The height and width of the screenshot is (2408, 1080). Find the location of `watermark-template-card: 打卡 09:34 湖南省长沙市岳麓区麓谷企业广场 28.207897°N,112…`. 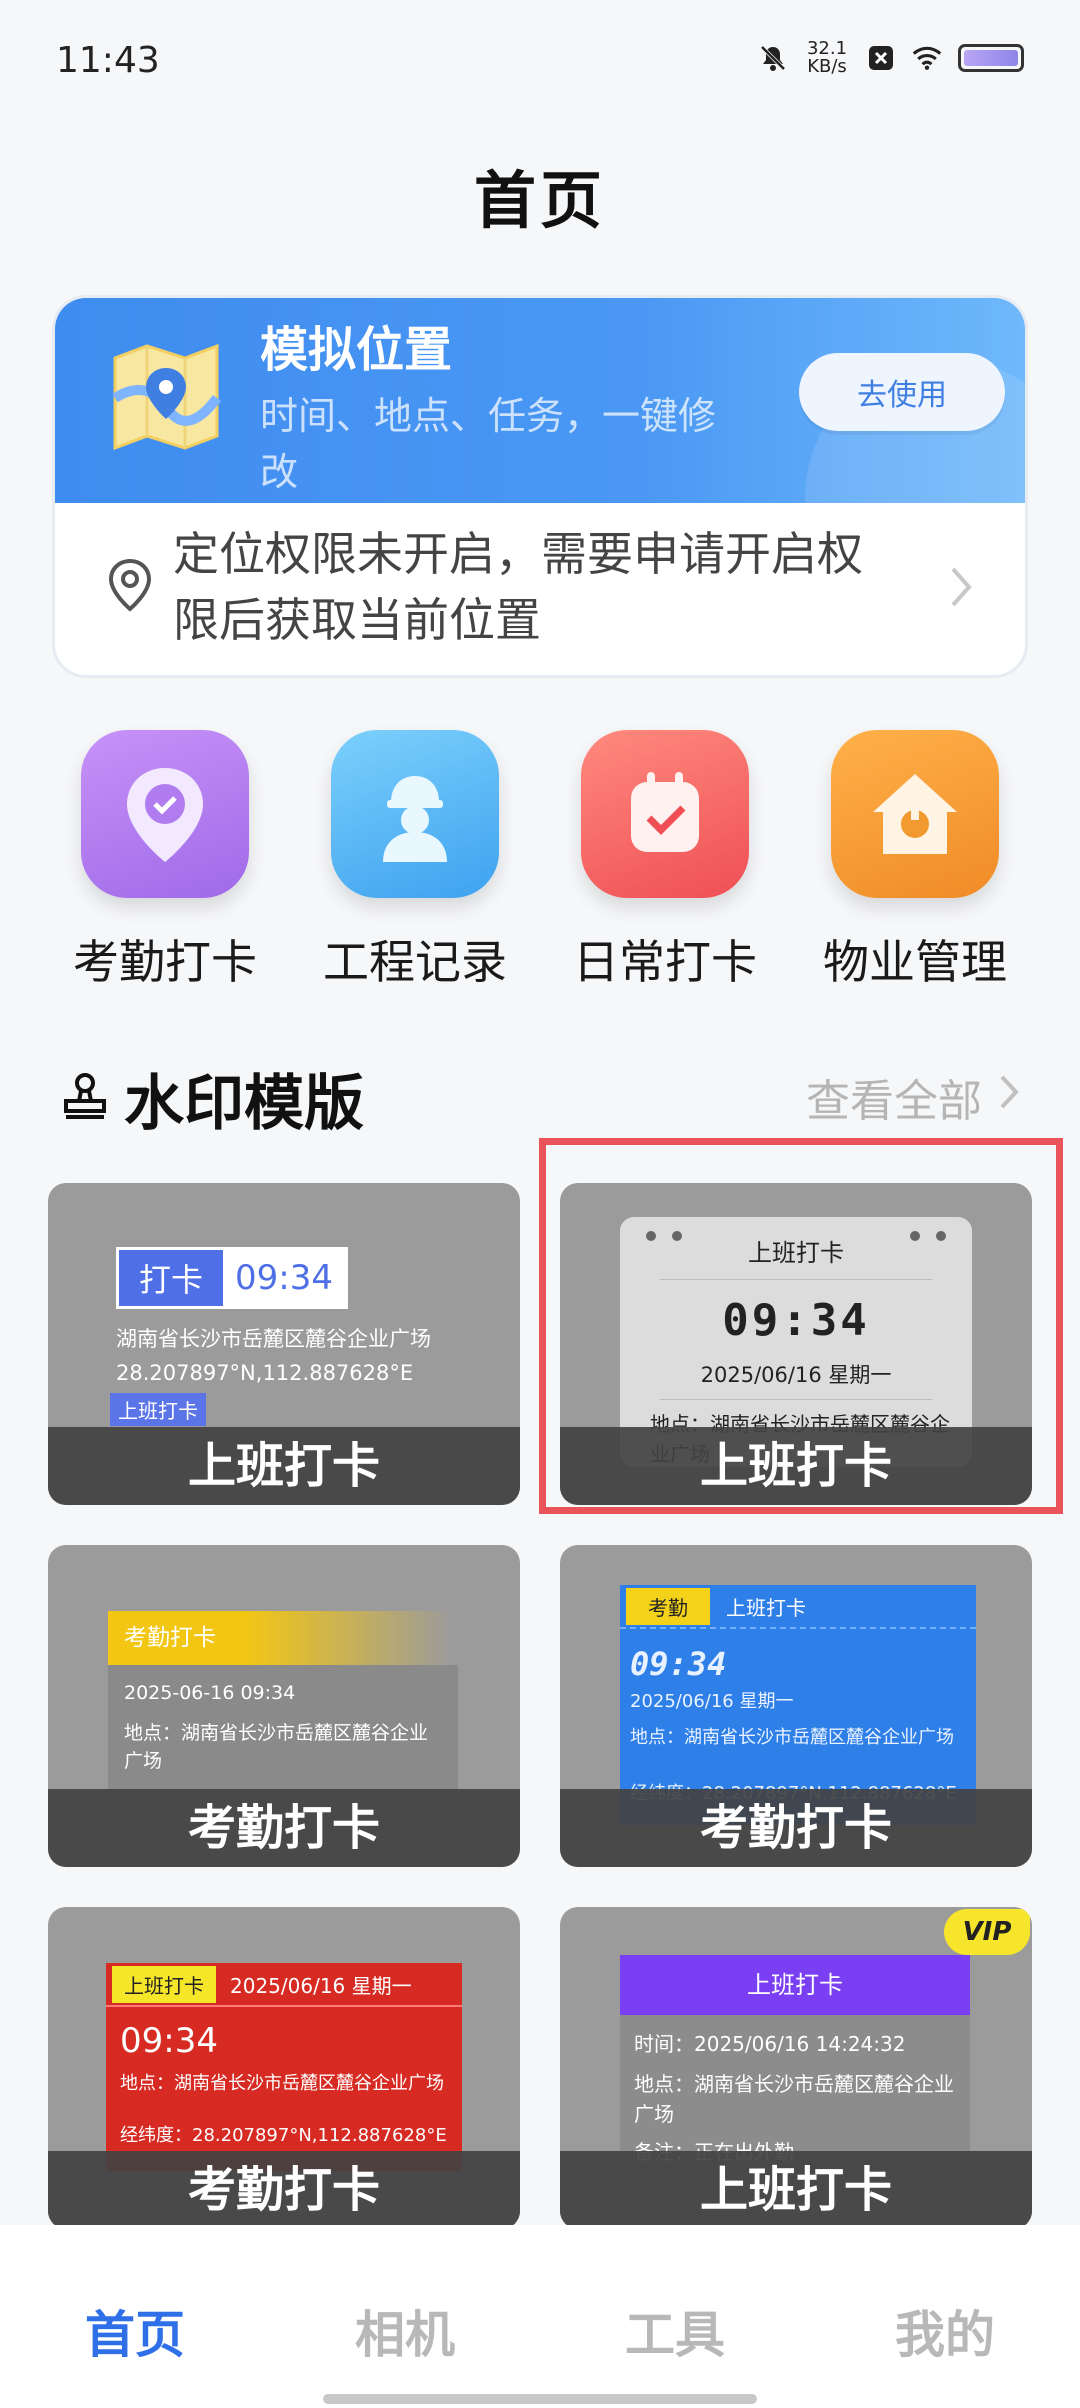

watermark-template-card: 打卡 09:34 湖南省长沙市岳麓区麓谷企业广场 28.207897°N,112… is located at coordinates (284, 1344).